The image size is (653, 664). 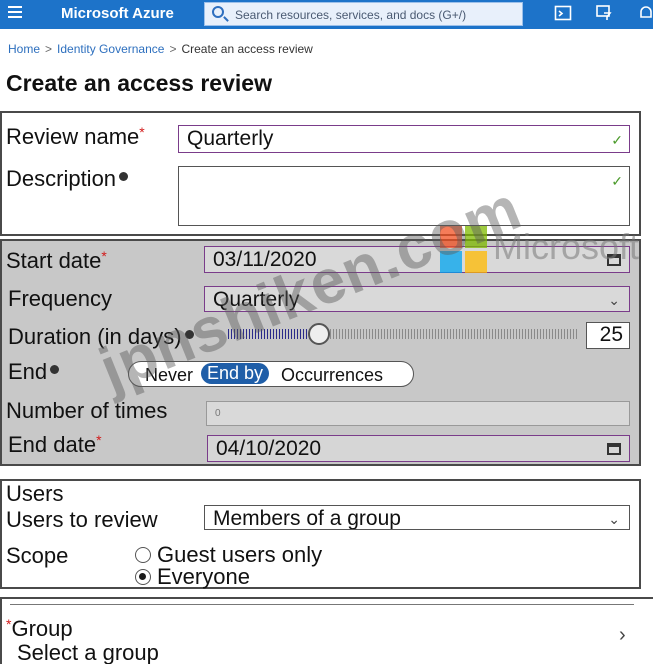 I want to click on number-of-times-input: 0, so click(x=418, y=413).